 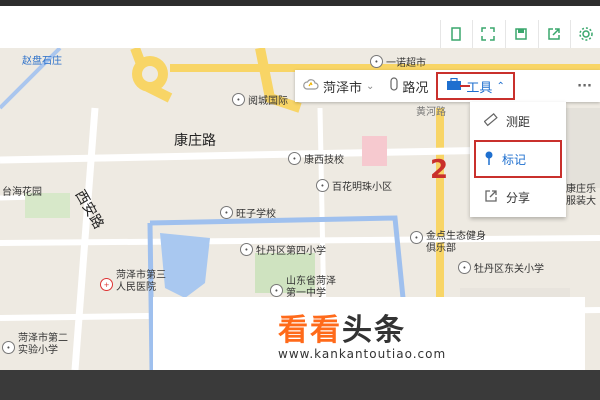 I want to click on watermark-logo: 看看头条, so click(x=342, y=330).